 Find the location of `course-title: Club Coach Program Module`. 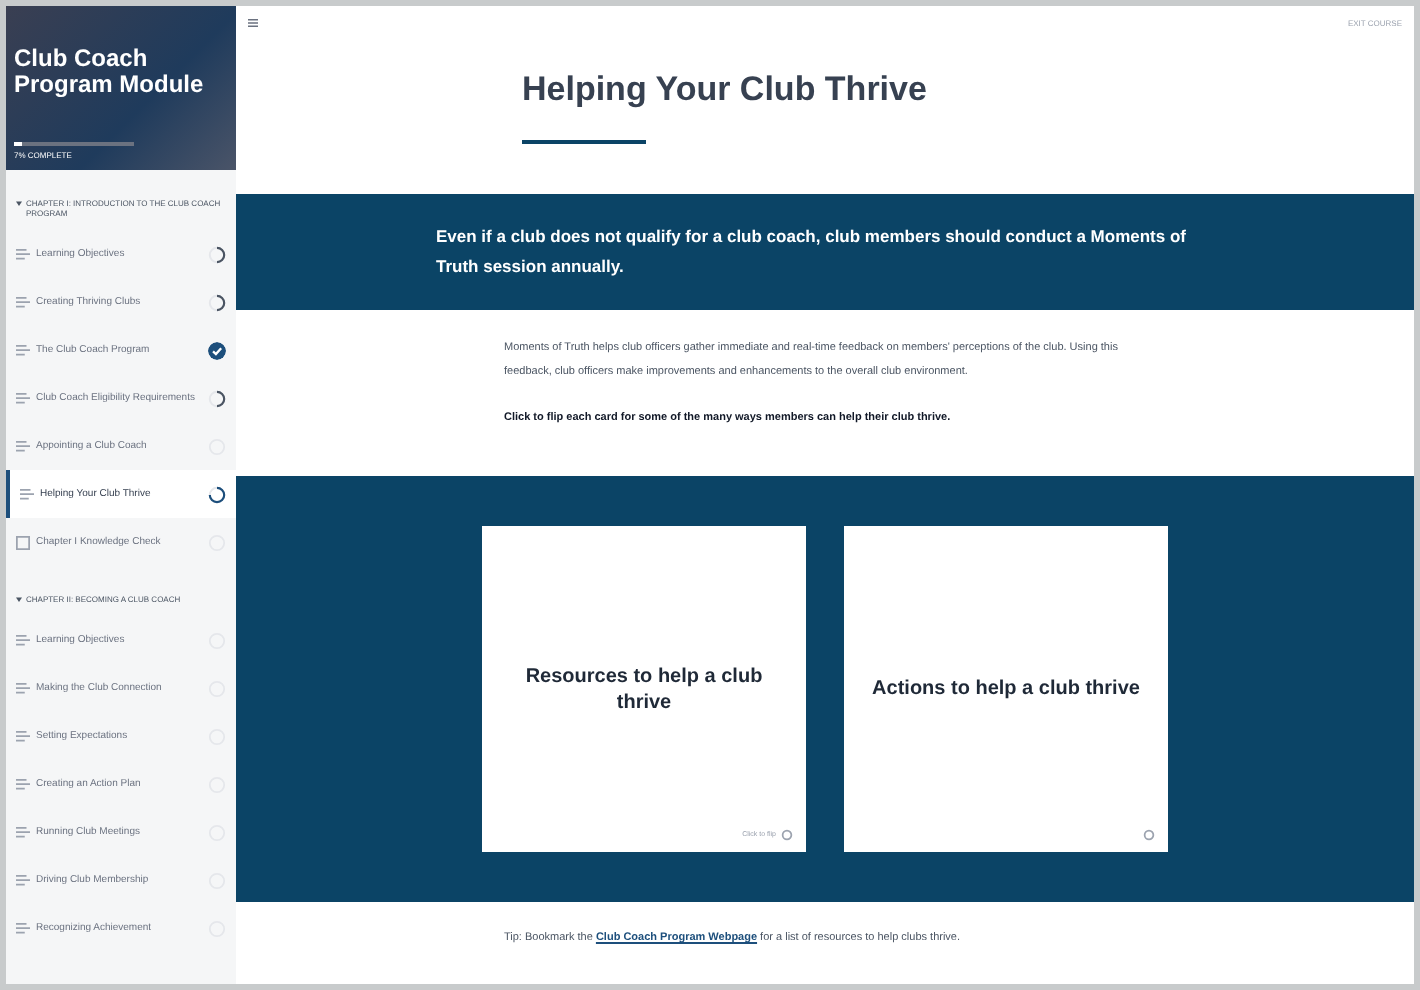

course-title: Club Coach Program Module is located at coordinates (110, 72).